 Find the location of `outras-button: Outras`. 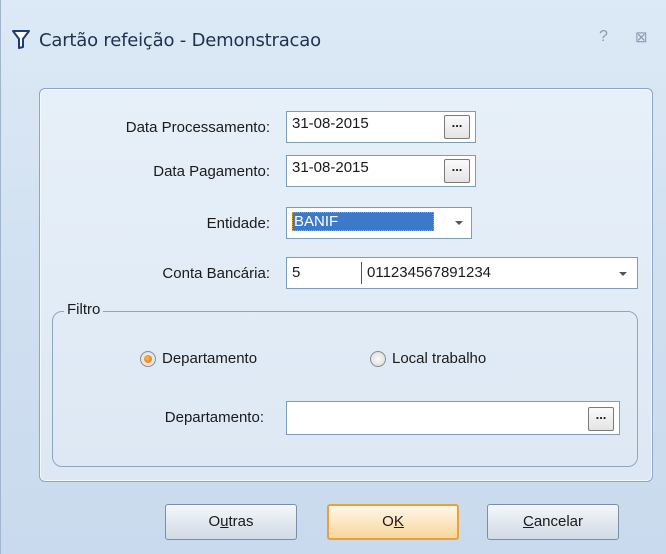

outras-button: Outras is located at coordinates (231, 522).